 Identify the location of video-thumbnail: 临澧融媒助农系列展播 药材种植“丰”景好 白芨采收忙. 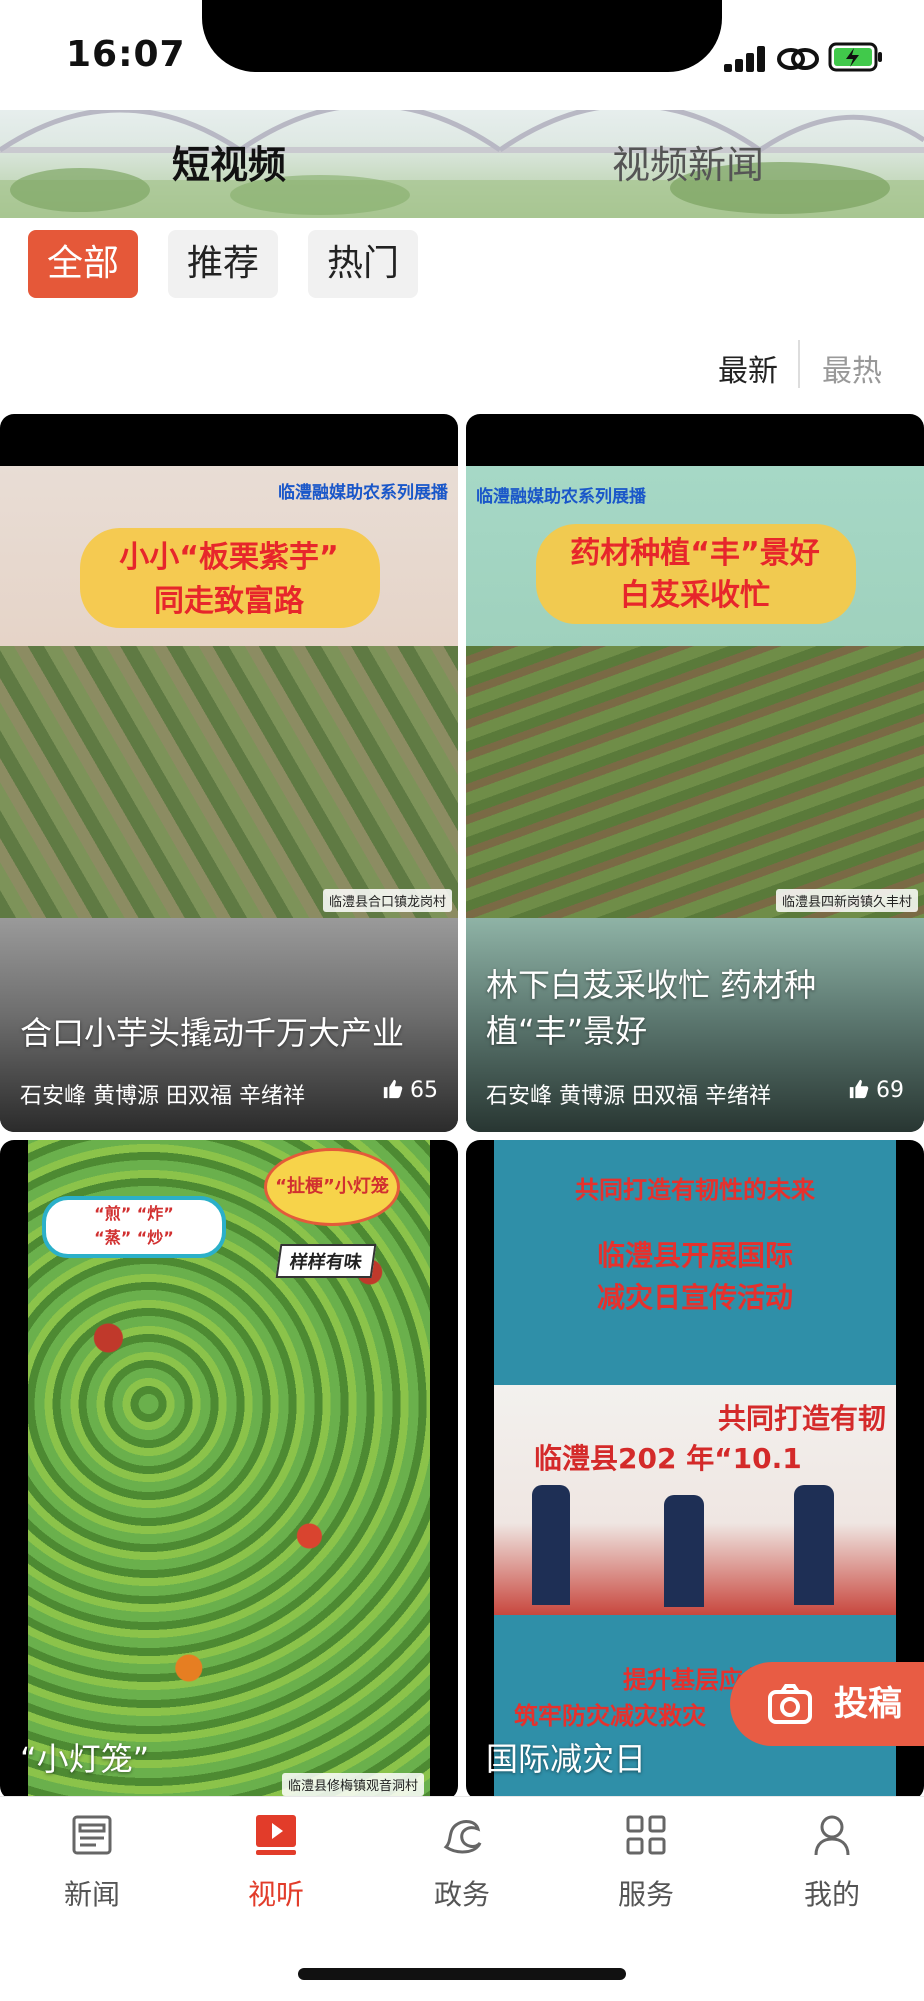
(695, 556).